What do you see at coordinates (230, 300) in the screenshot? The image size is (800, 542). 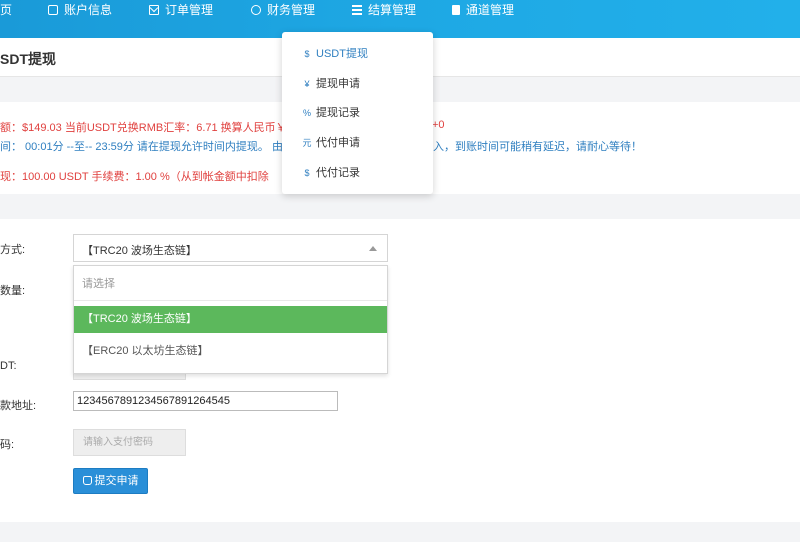 I see `options-divider` at bounding box center [230, 300].